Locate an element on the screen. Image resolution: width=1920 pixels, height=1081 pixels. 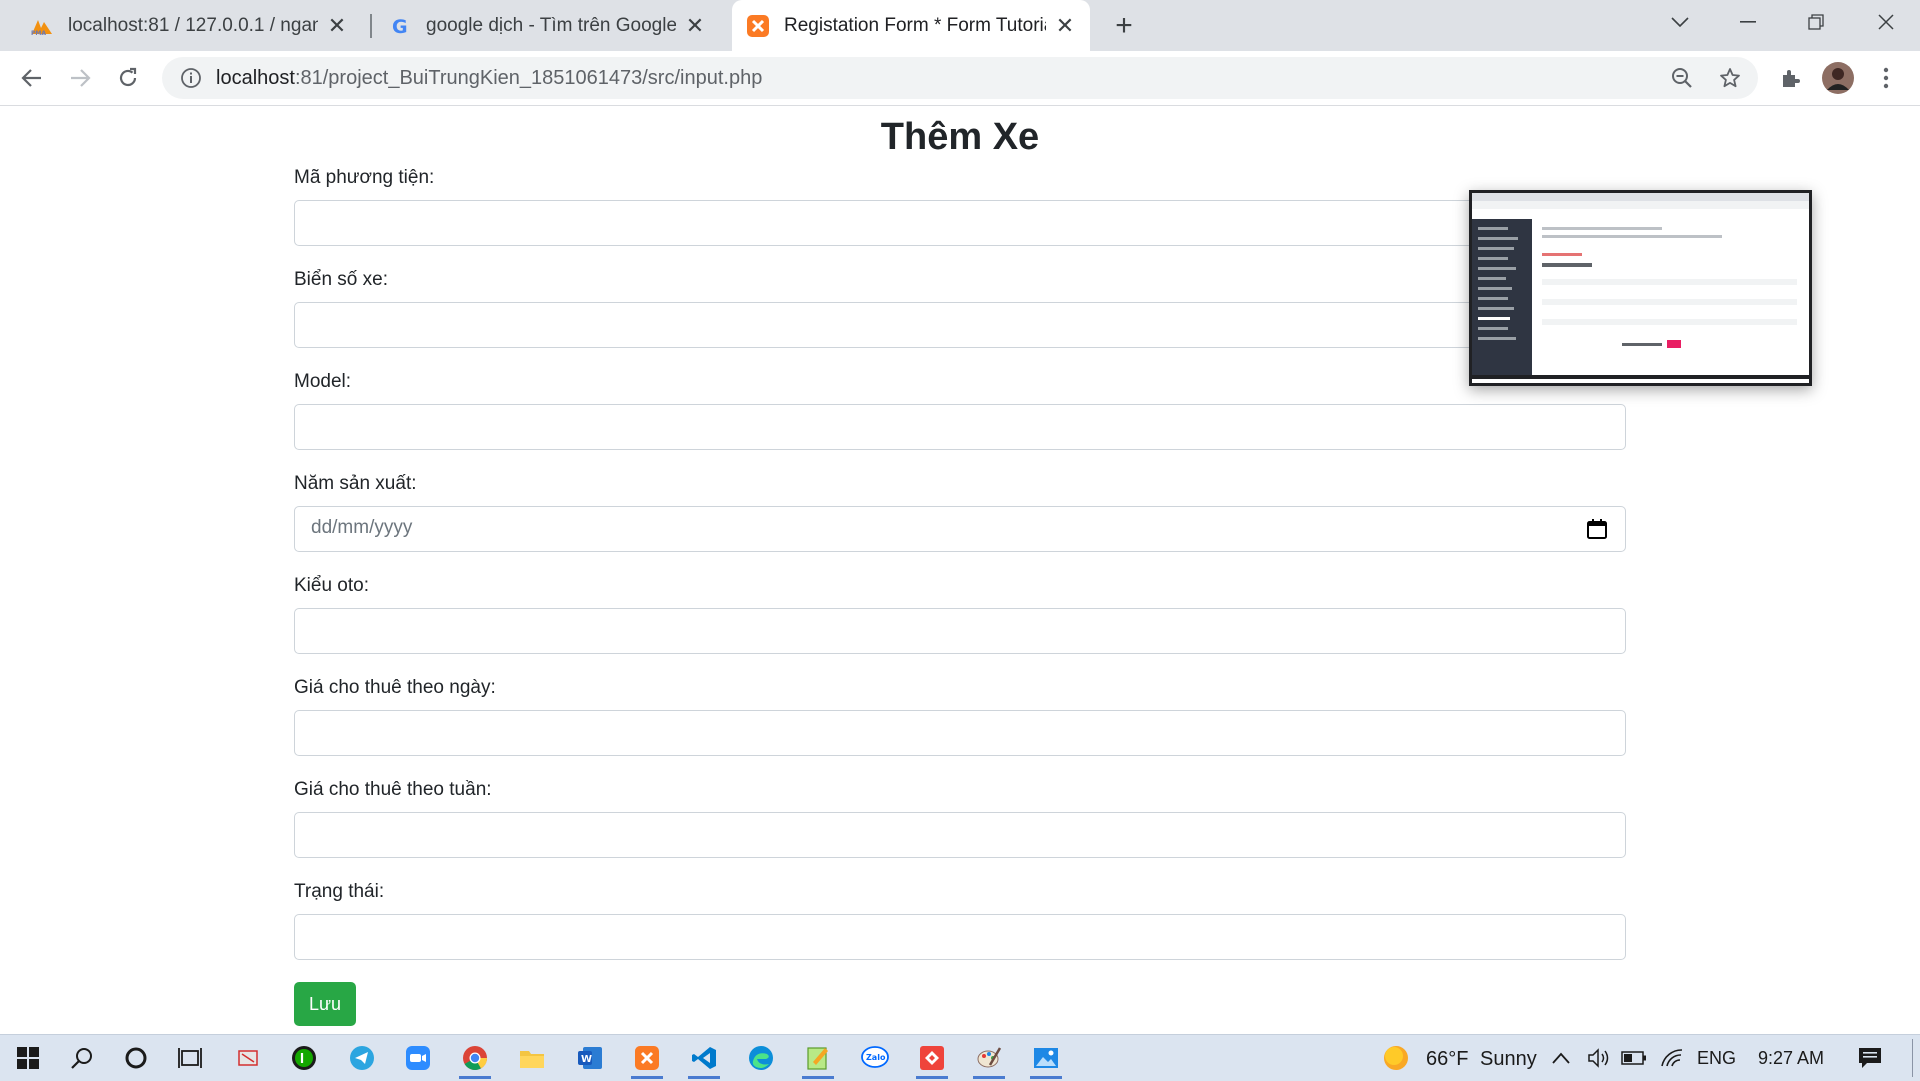
model-input is located at coordinates (960, 427).